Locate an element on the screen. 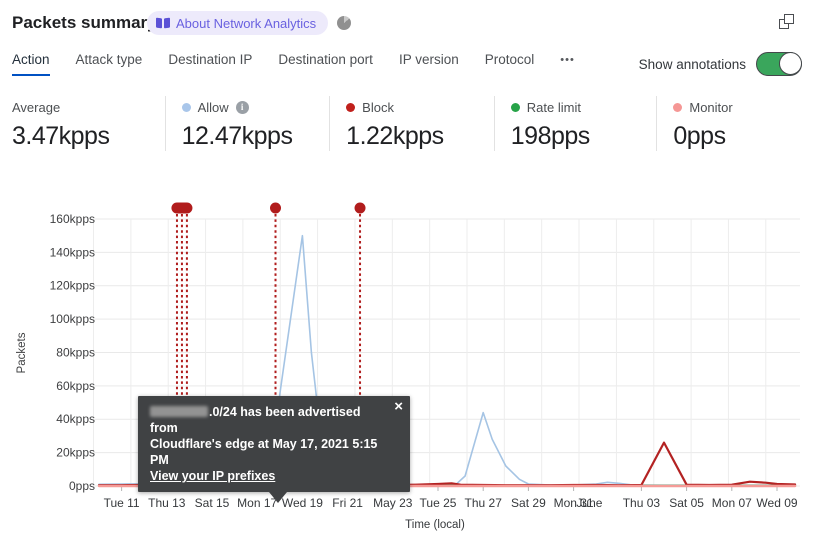 Image resolution: width=816 pixels, height=545 pixels. stat-label: Average is located at coordinates (36, 107).